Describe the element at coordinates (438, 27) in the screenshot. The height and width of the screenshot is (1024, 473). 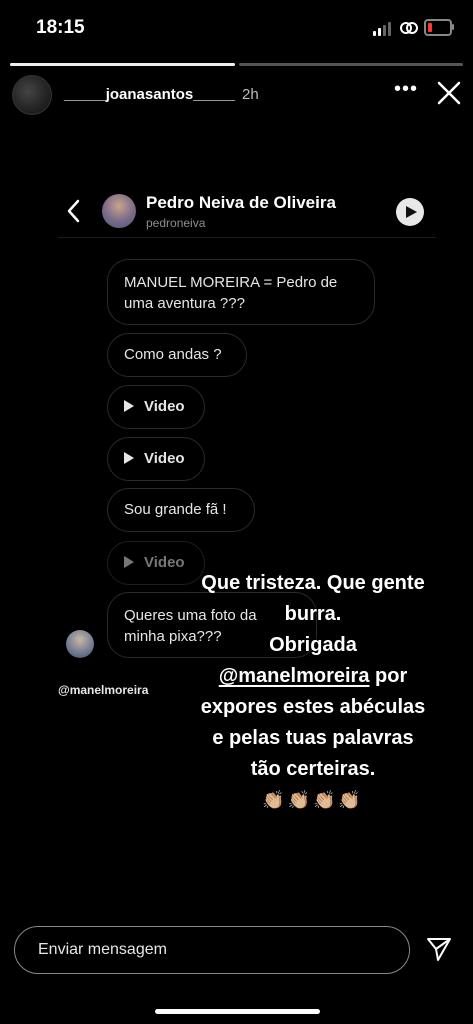
I see `battery-icon` at that location.